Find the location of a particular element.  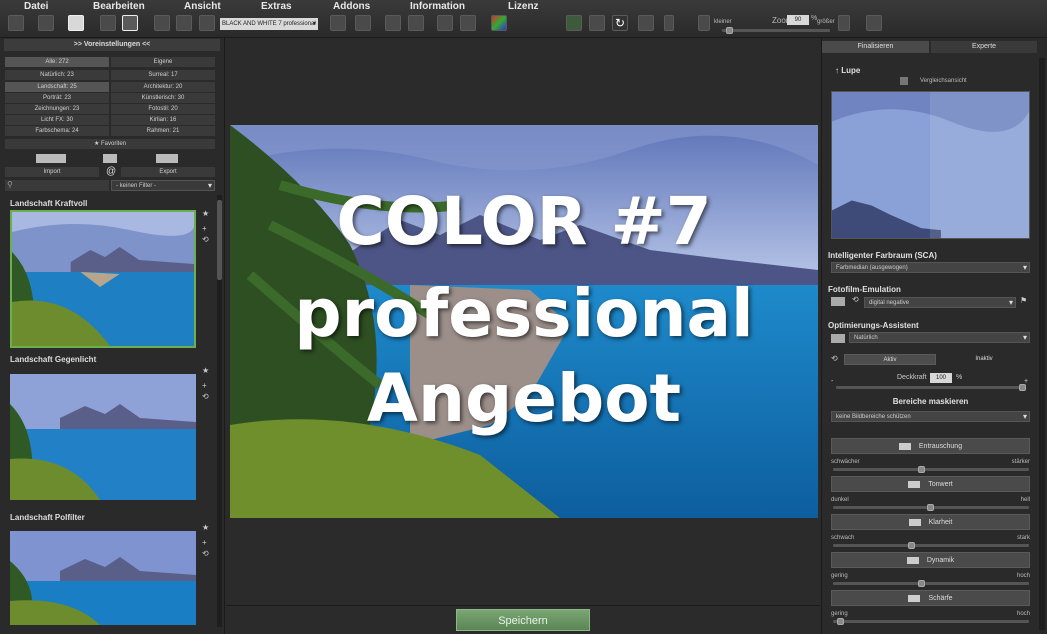

category-surreal: Surreal: 17 is located at coordinates (163, 75).